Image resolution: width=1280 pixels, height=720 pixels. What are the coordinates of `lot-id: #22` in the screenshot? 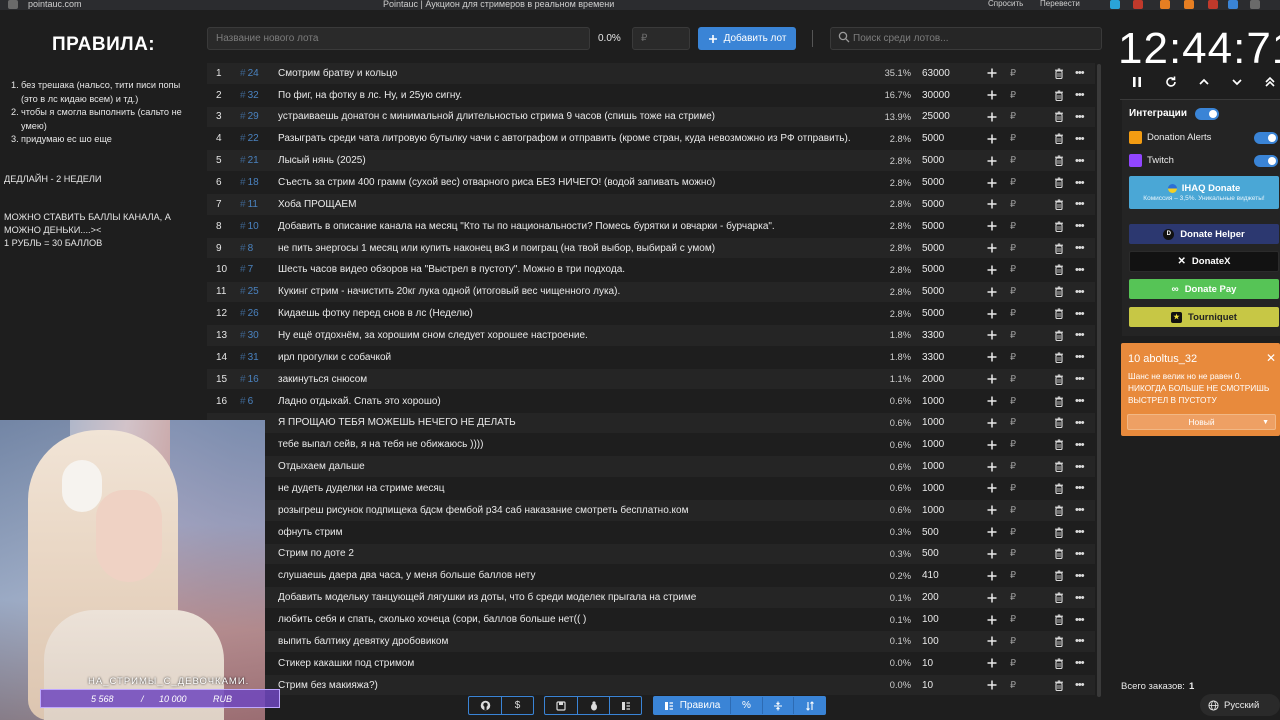 It's located at (249, 138).